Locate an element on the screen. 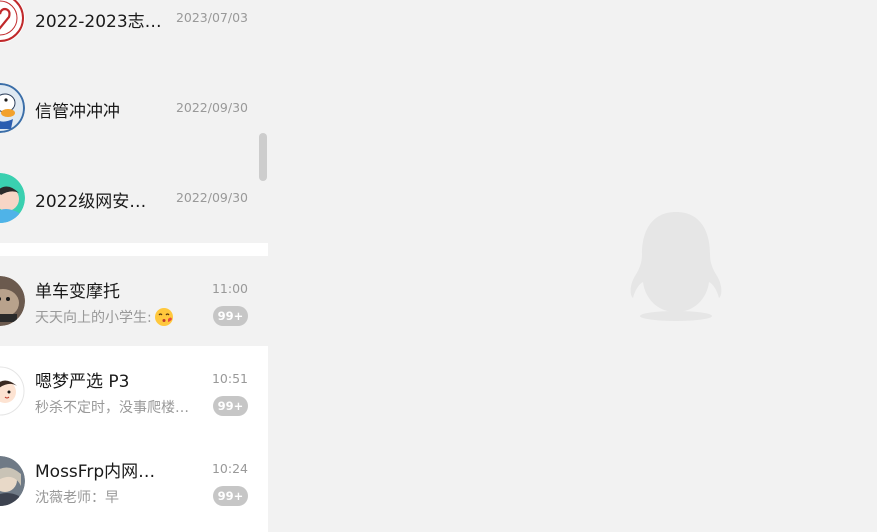 Image resolution: width=877 pixels, height=532 pixels. chat-preview: 天天向上的小学生: is located at coordinates (120, 317).